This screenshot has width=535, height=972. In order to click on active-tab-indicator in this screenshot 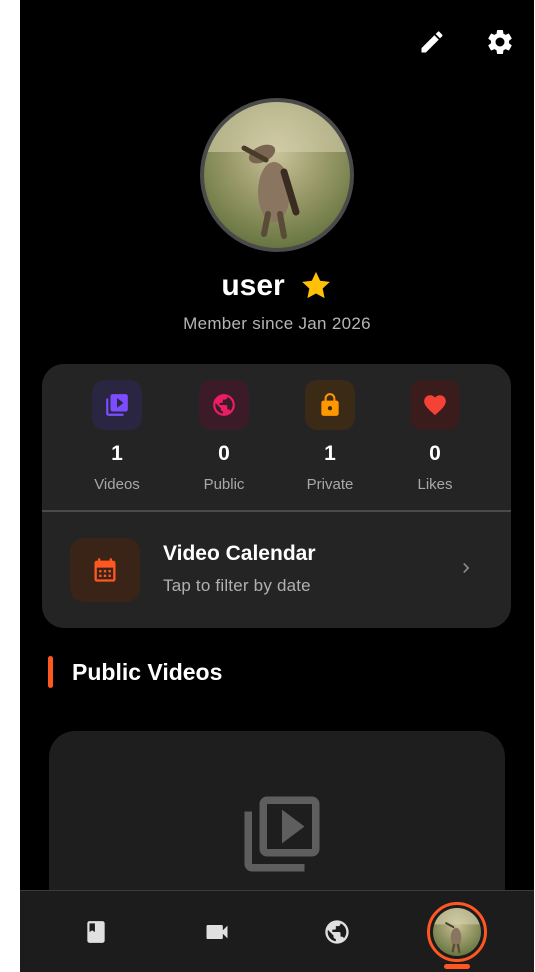, I will do `click(457, 966)`.